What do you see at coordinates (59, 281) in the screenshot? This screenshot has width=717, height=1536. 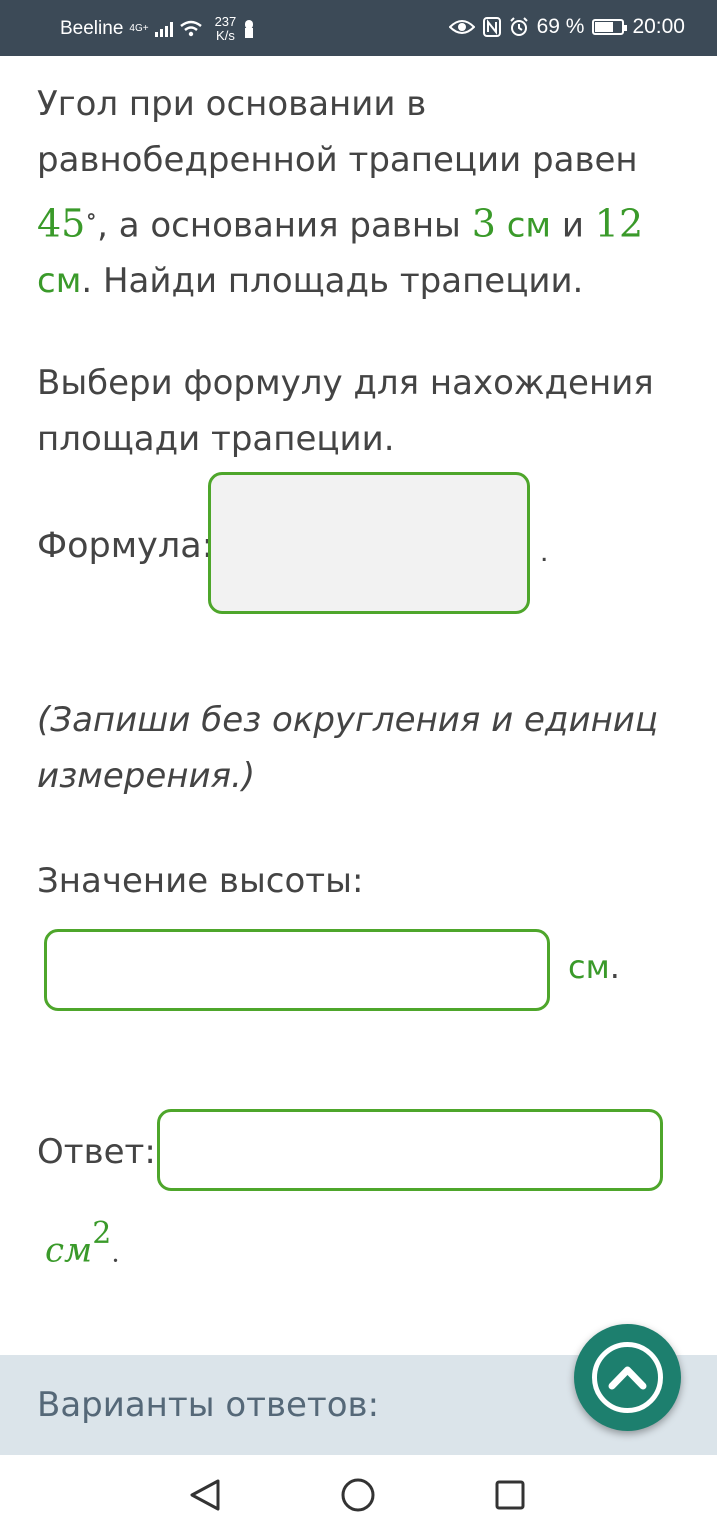 I see `base2-unit: см` at bounding box center [59, 281].